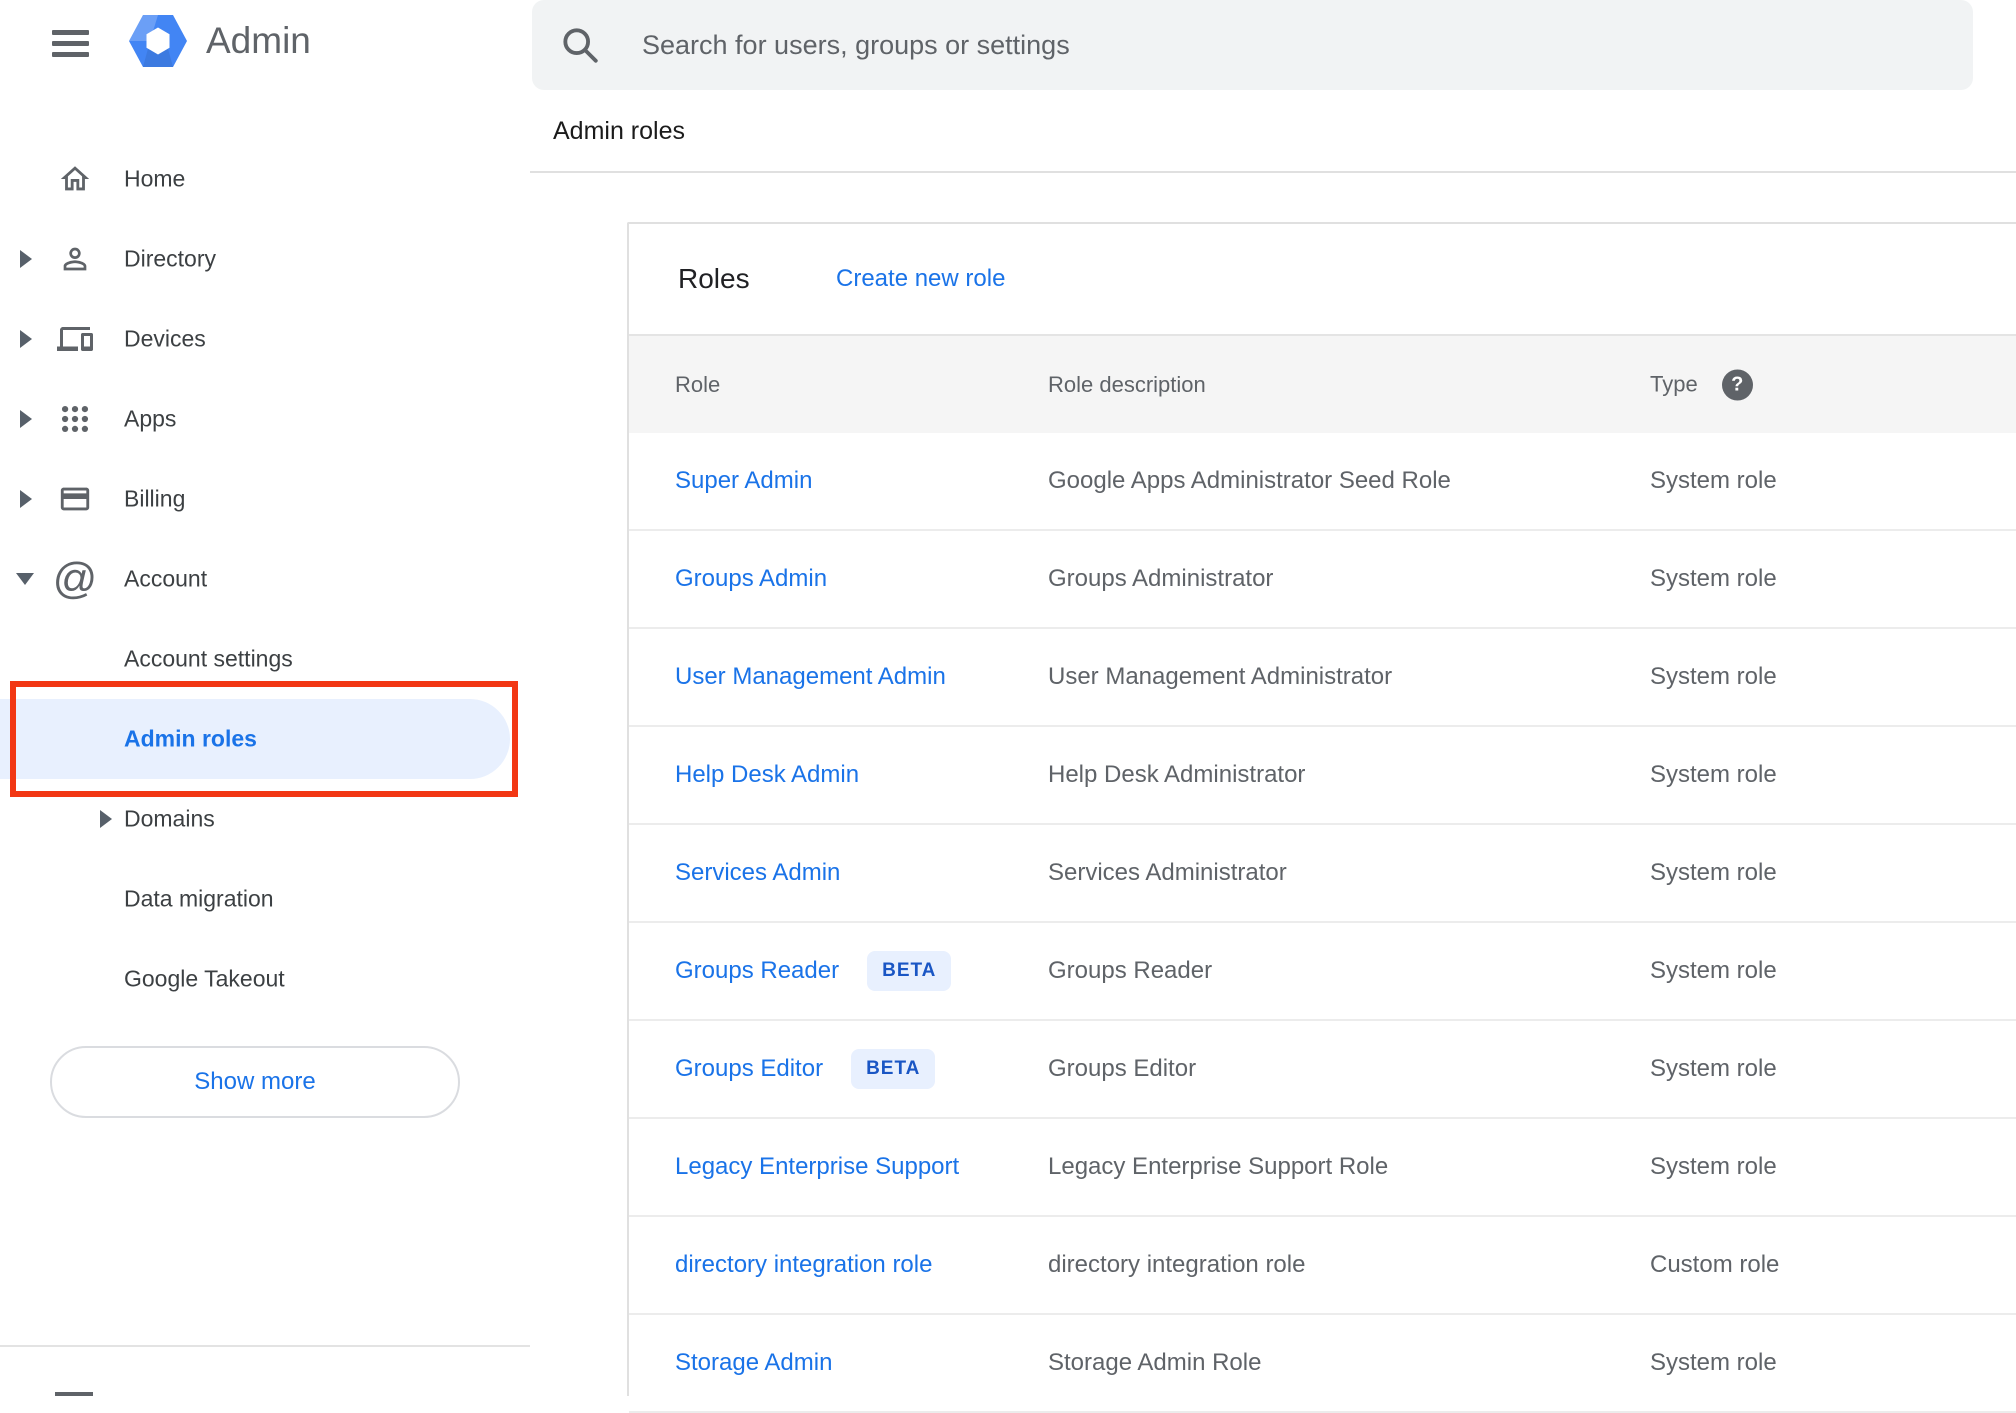 The image size is (2016, 1413). I want to click on table-header-row: Role Role description Type ?, so click(1322, 383).